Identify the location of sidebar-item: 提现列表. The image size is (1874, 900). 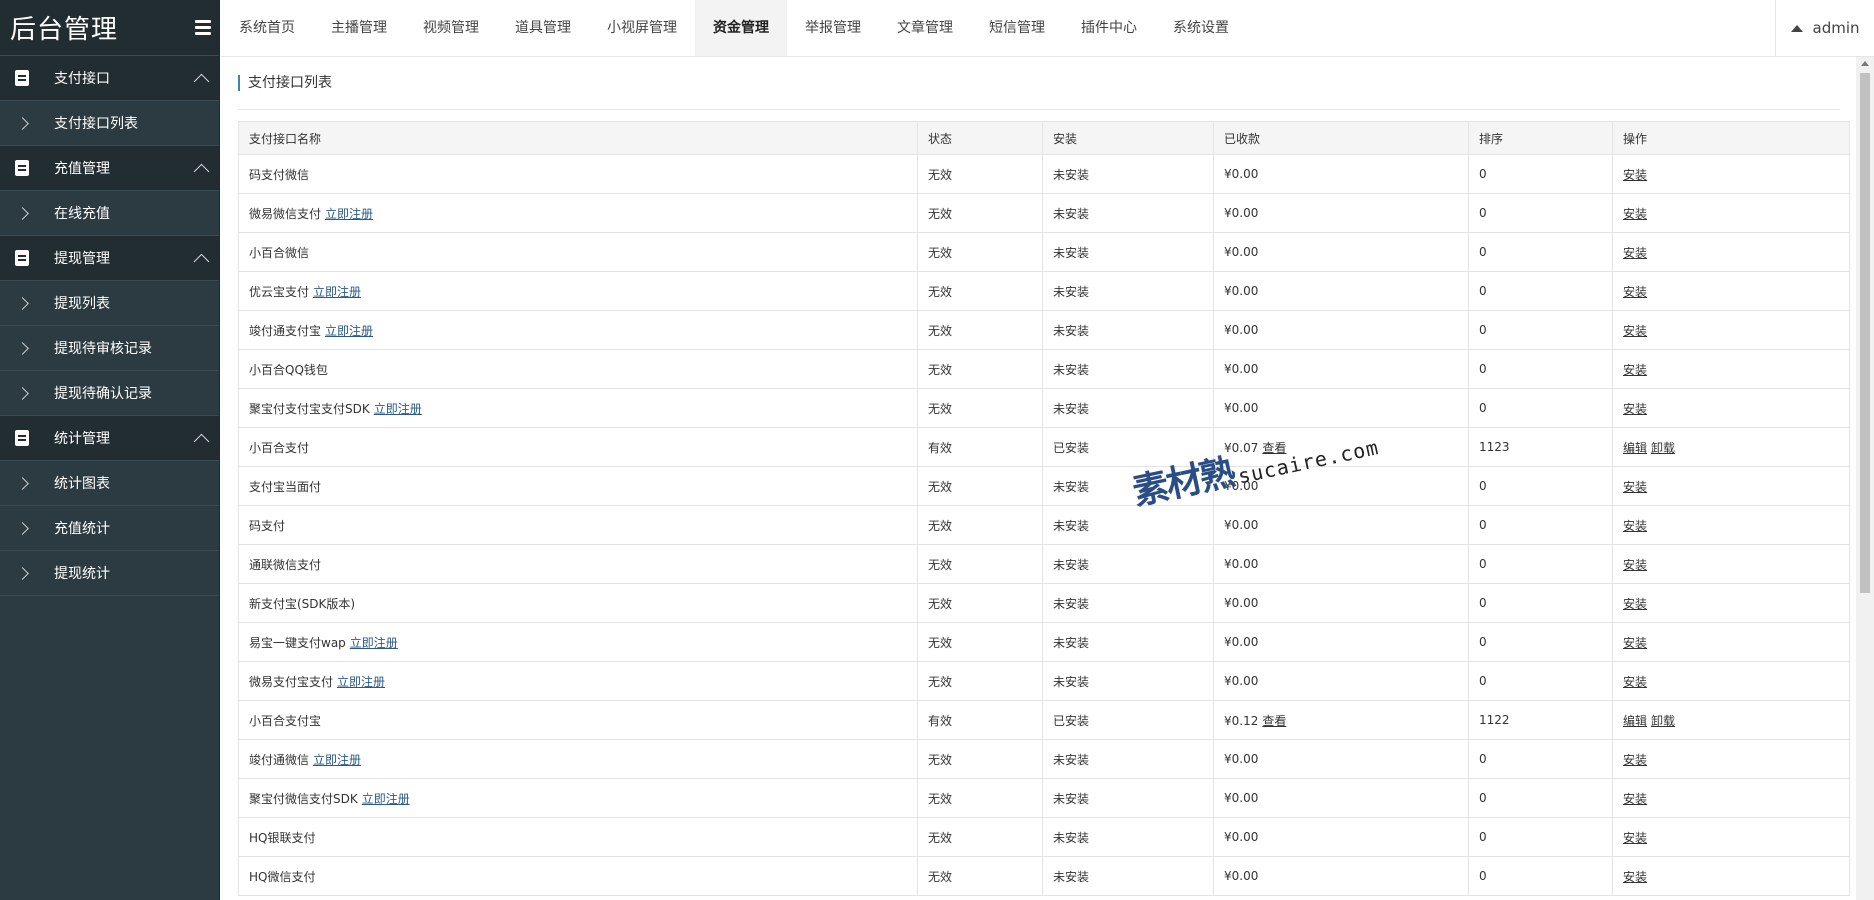
(109, 303).